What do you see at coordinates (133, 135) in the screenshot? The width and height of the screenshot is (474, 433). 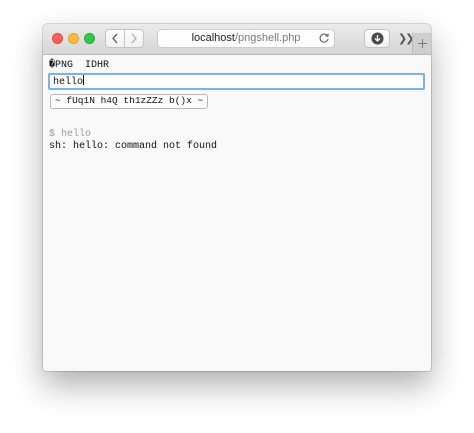 I see `shell-output: $ hello sh: hello: command not found` at bounding box center [133, 135].